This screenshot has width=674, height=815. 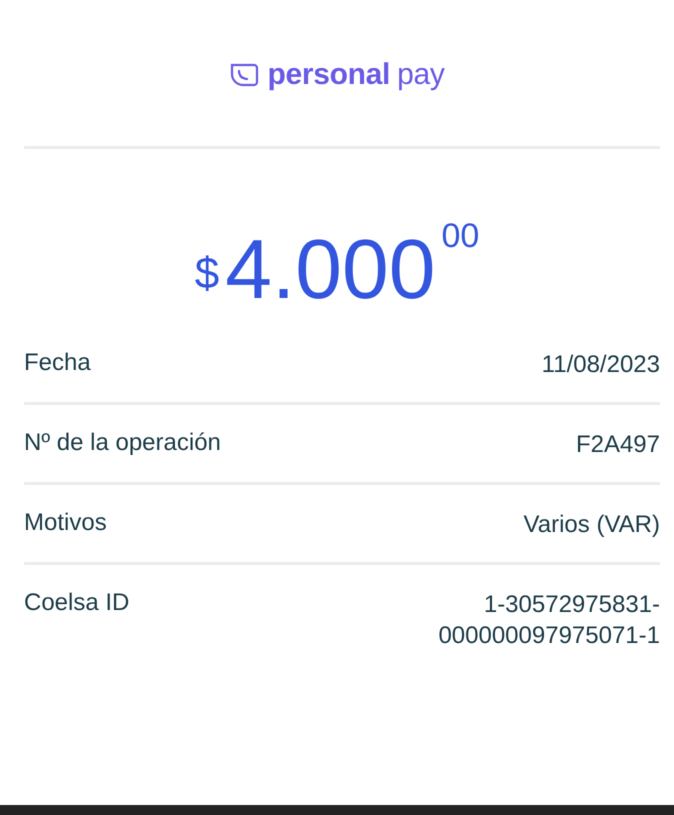 I want to click on amount-value: 4.000, so click(x=330, y=269).